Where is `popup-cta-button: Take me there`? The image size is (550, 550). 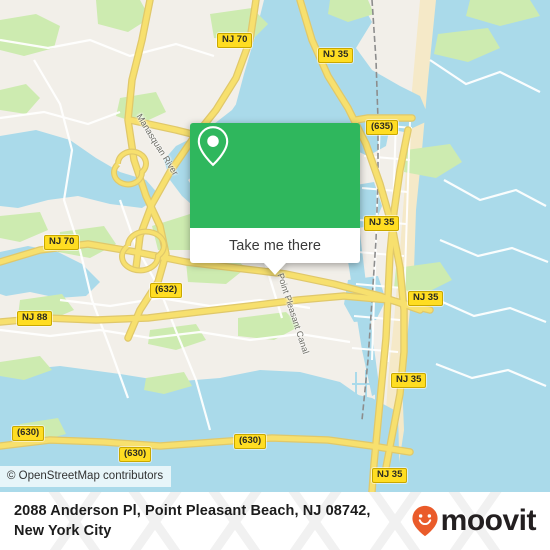 popup-cta-button: Take me there is located at coordinates (275, 245).